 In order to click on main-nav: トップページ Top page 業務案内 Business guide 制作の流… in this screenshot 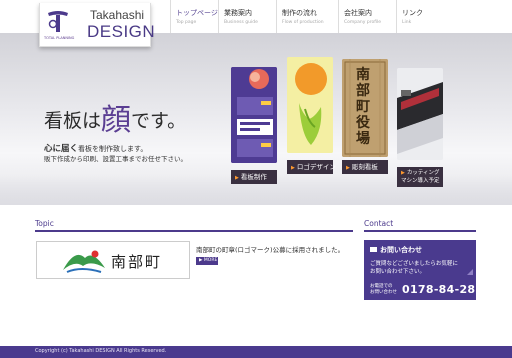, I will do `click(313, 16)`.